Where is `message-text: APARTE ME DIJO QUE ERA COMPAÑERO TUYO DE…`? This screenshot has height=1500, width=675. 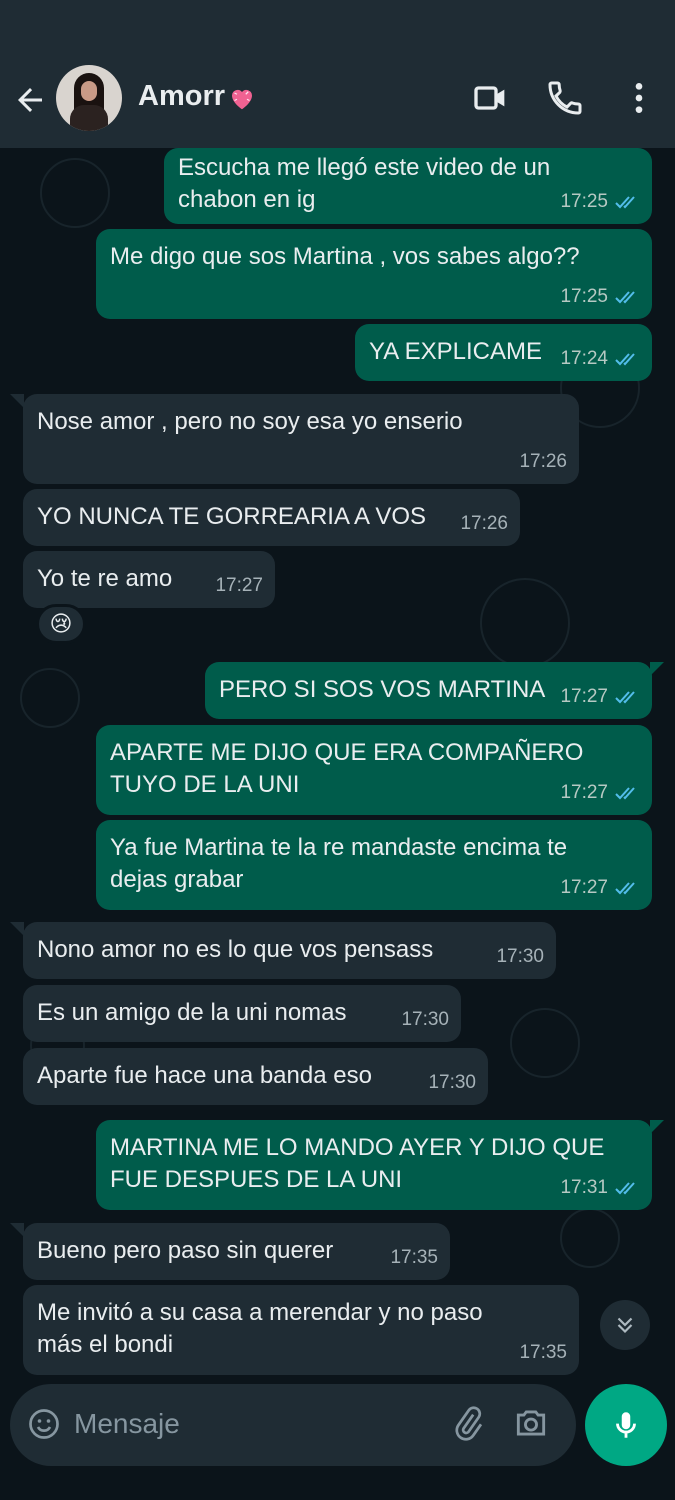
message-text: APARTE ME DIJO QUE ERA COMPAÑERO TUYO DE… is located at coordinates (347, 768).